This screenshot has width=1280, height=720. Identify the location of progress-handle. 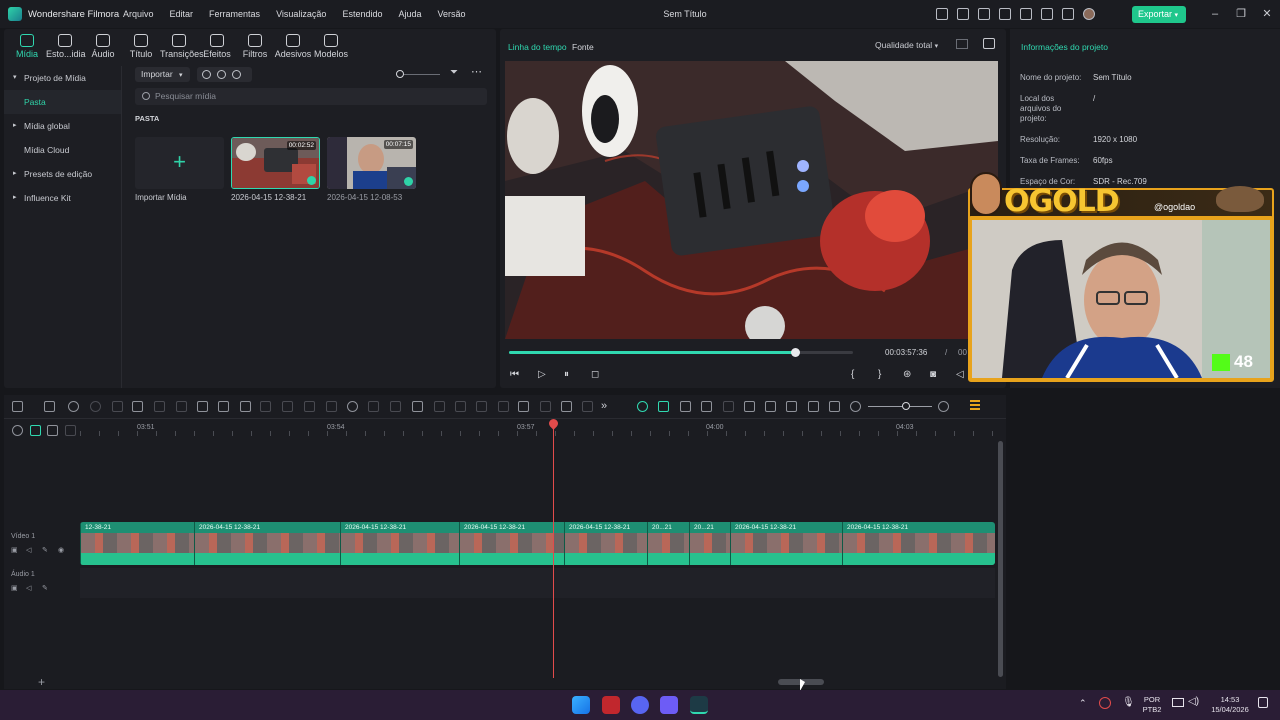
(795, 352).